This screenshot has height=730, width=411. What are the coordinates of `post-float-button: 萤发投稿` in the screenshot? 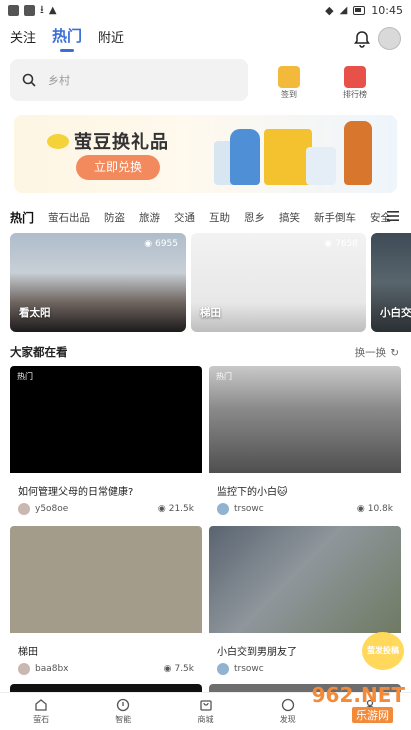 It's located at (383, 651).